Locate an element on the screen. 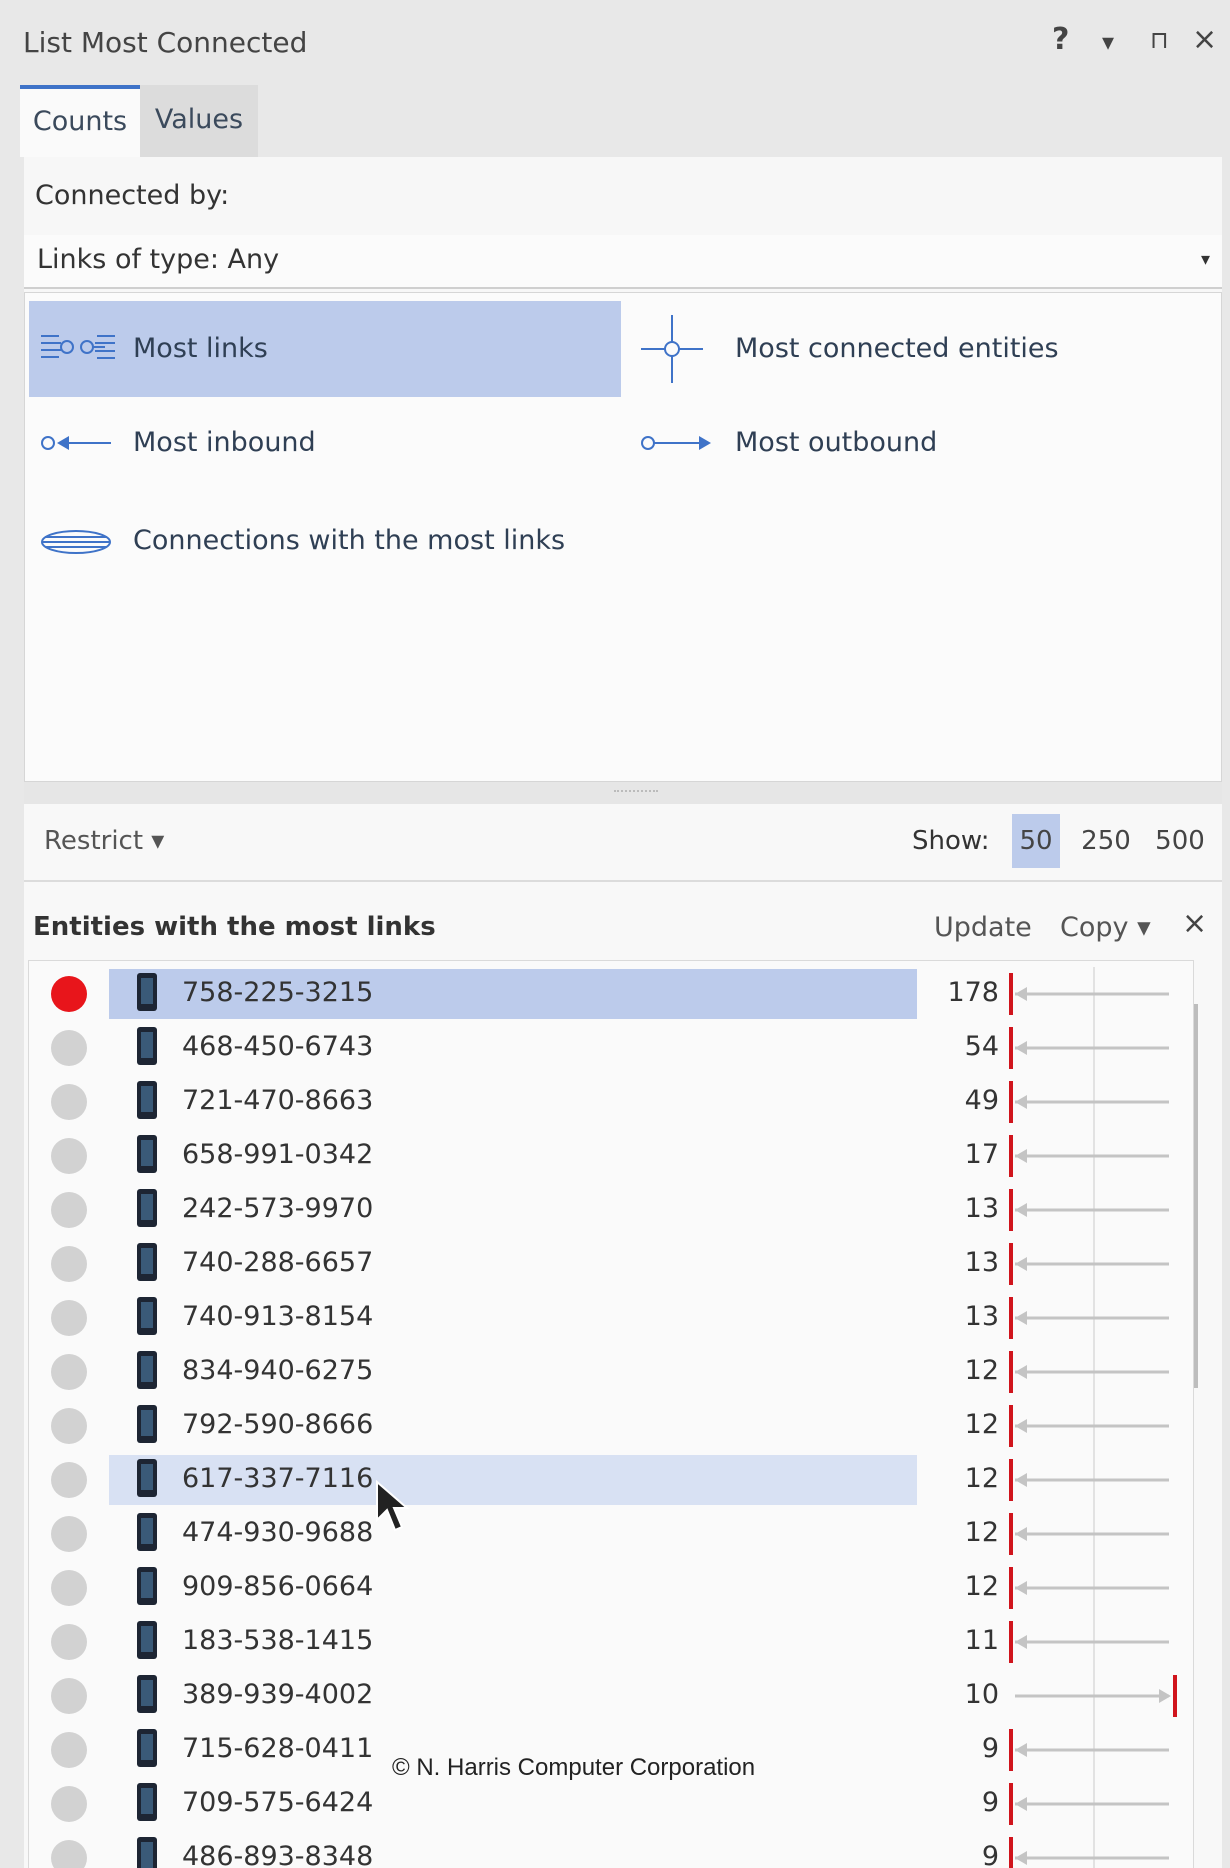 The height and width of the screenshot is (1868, 1230). table-row: 389-939-4002 10 is located at coordinates (611, 1696).